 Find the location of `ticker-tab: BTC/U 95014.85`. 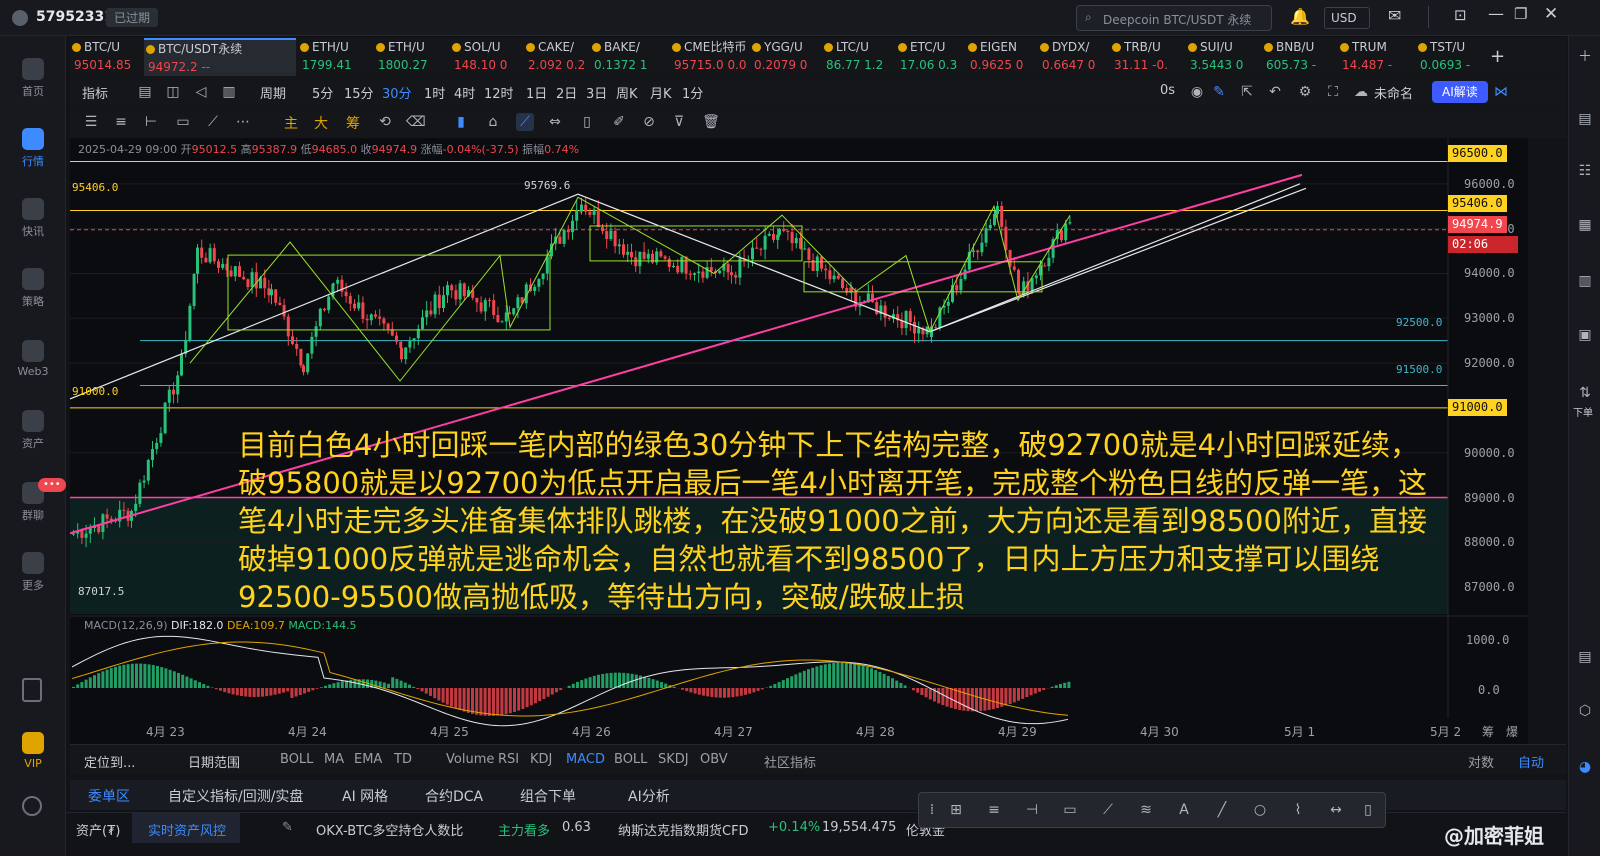

ticker-tab: BTC/U 95014.85 is located at coordinates (106, 57).